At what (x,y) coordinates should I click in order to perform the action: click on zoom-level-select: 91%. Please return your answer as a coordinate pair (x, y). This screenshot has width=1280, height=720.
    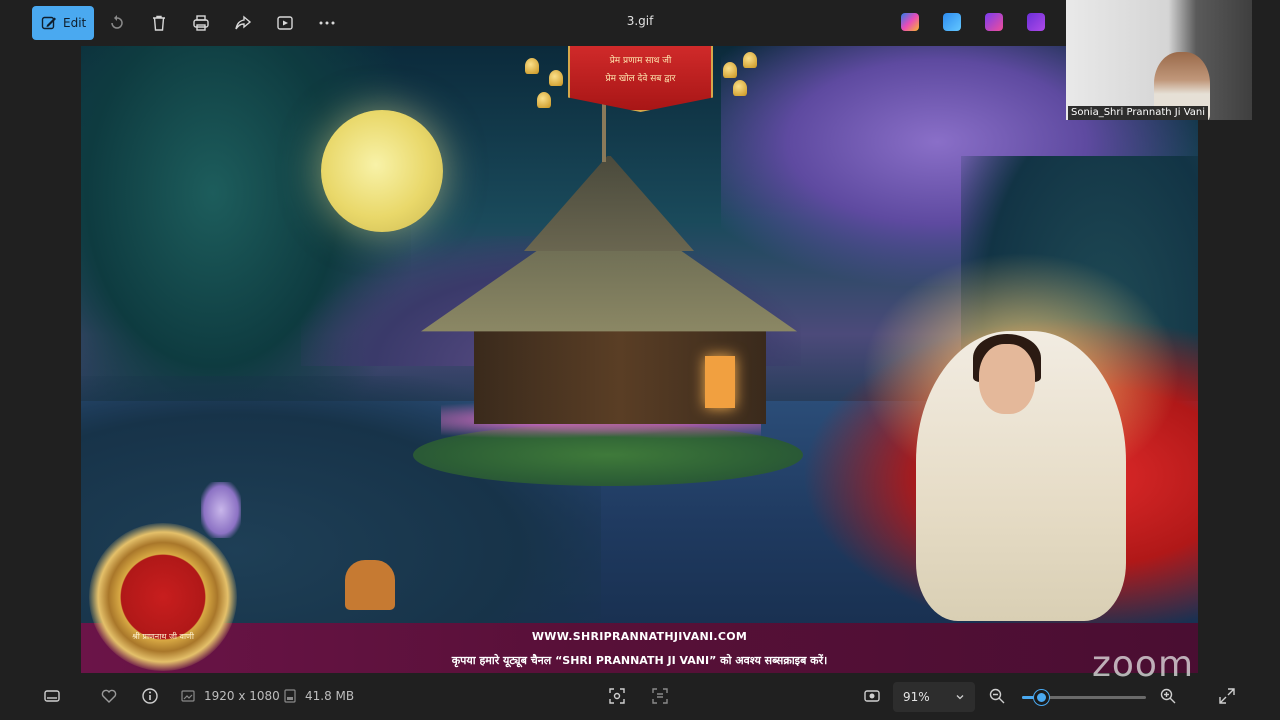
    Looking at the image, I should click on (934, 697).